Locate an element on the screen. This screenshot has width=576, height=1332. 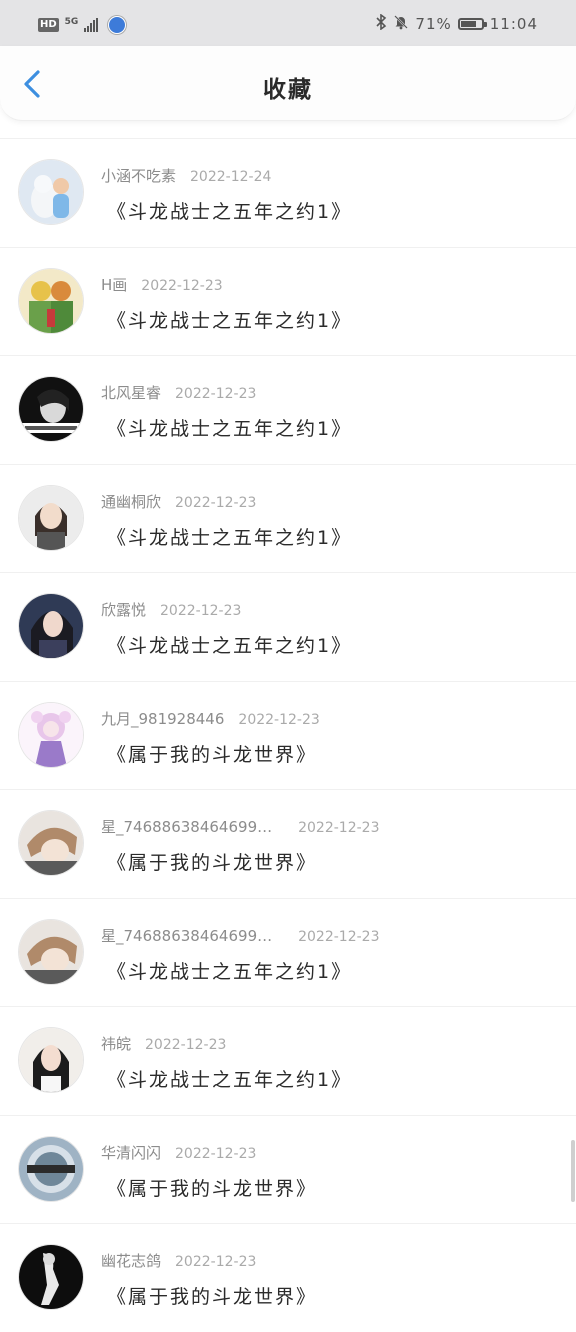
item-meta: 九月_981928446 2022-12-23 is located at coordinates (210, 718).